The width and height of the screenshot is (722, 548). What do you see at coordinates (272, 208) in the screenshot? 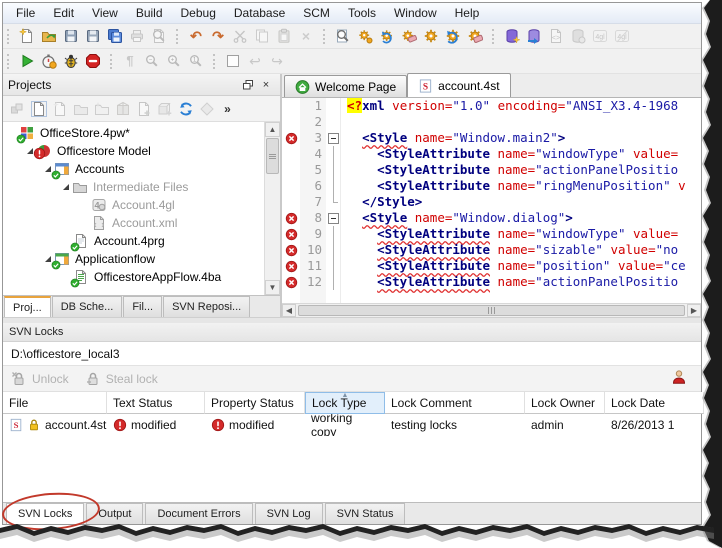
I see `tree-scrollbar: ▲ ▼` at bounding box center [272, 208].